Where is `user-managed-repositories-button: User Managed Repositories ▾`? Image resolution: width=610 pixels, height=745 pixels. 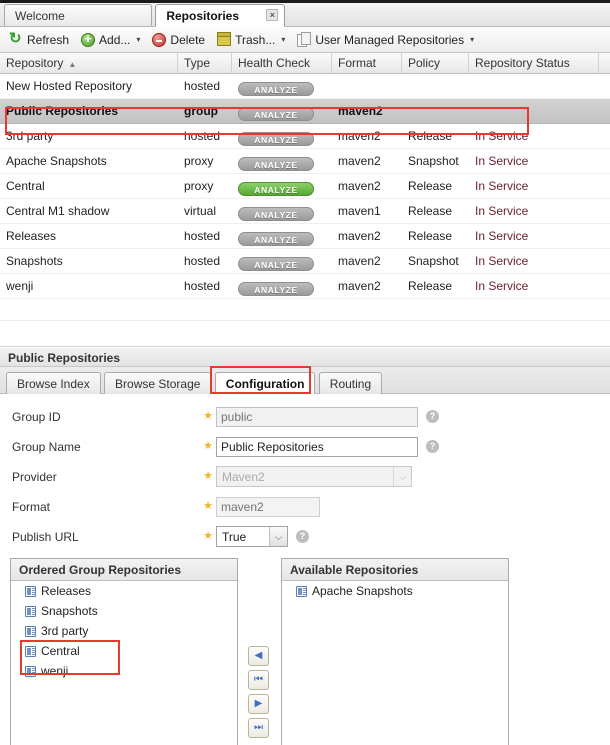
user-managed-repositories-button: User Managed Repositories ▾ is located at coordinates (385, 40).